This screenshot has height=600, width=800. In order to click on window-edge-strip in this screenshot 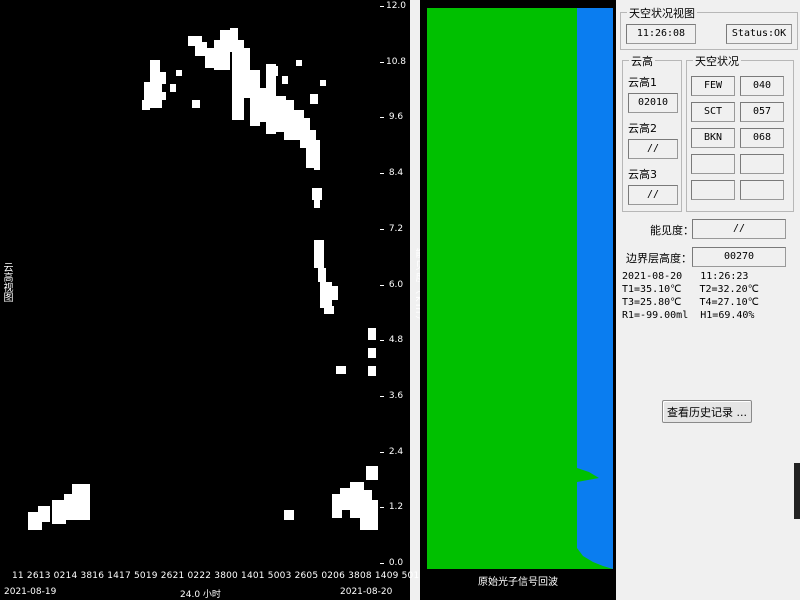, I will do `click(797, 491)`.